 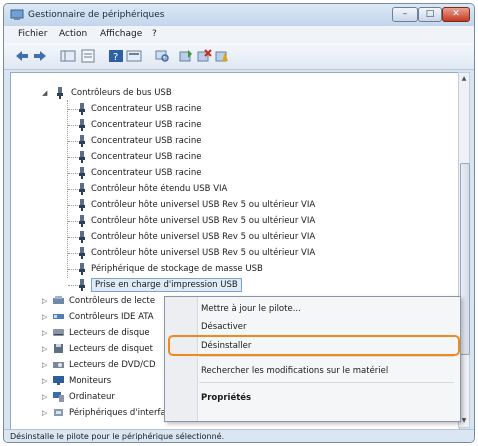 What do you see at coordinates (96, 15) in the screenshot?
I see `window-title: Gestionnaire de périphériques` at bounding box center [96, 15].